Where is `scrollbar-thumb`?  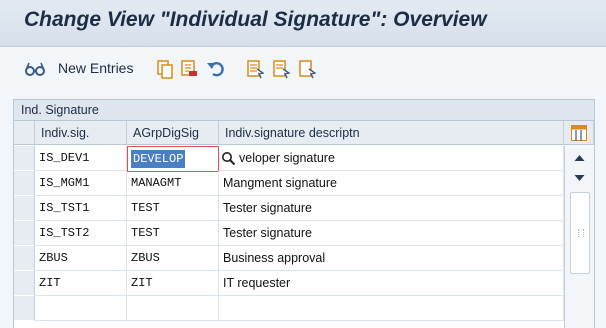 scrollbar-thumb is located at coordinates (580, 233).